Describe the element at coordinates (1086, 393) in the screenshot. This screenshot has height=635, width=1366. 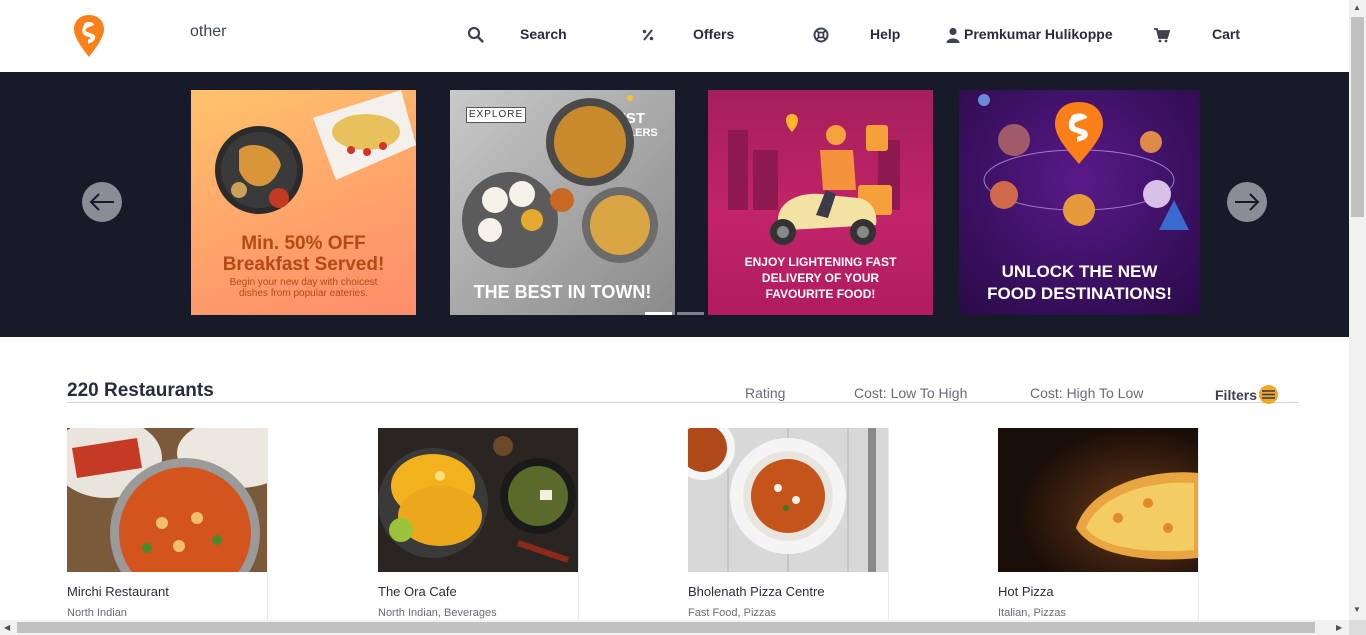
I see `sort-cost-high-low: Cost: High To Low` at that location.